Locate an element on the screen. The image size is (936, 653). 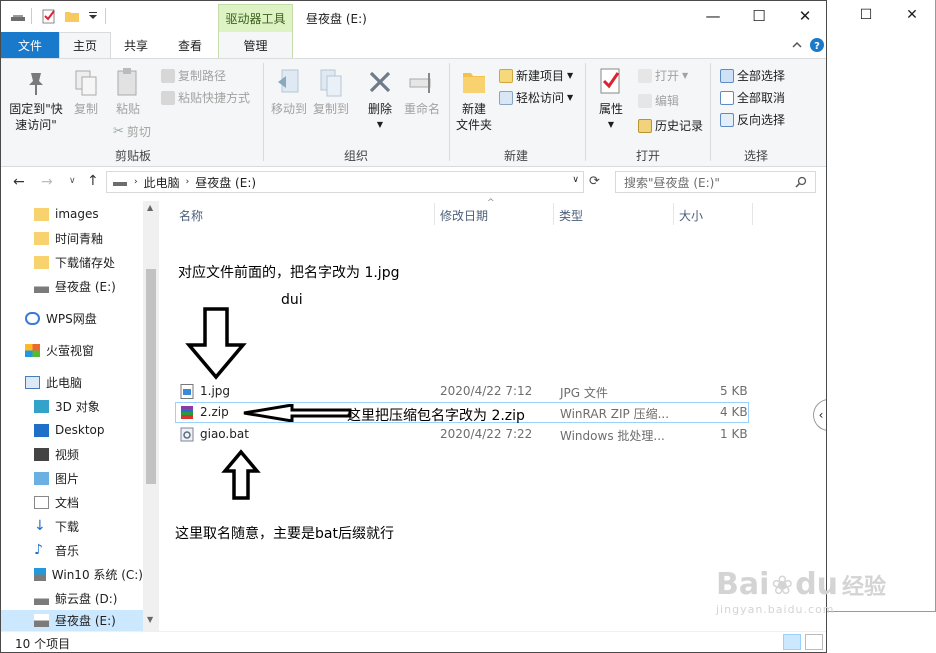
select-all-button: 全部选择 is located at coordinates (752, 75).